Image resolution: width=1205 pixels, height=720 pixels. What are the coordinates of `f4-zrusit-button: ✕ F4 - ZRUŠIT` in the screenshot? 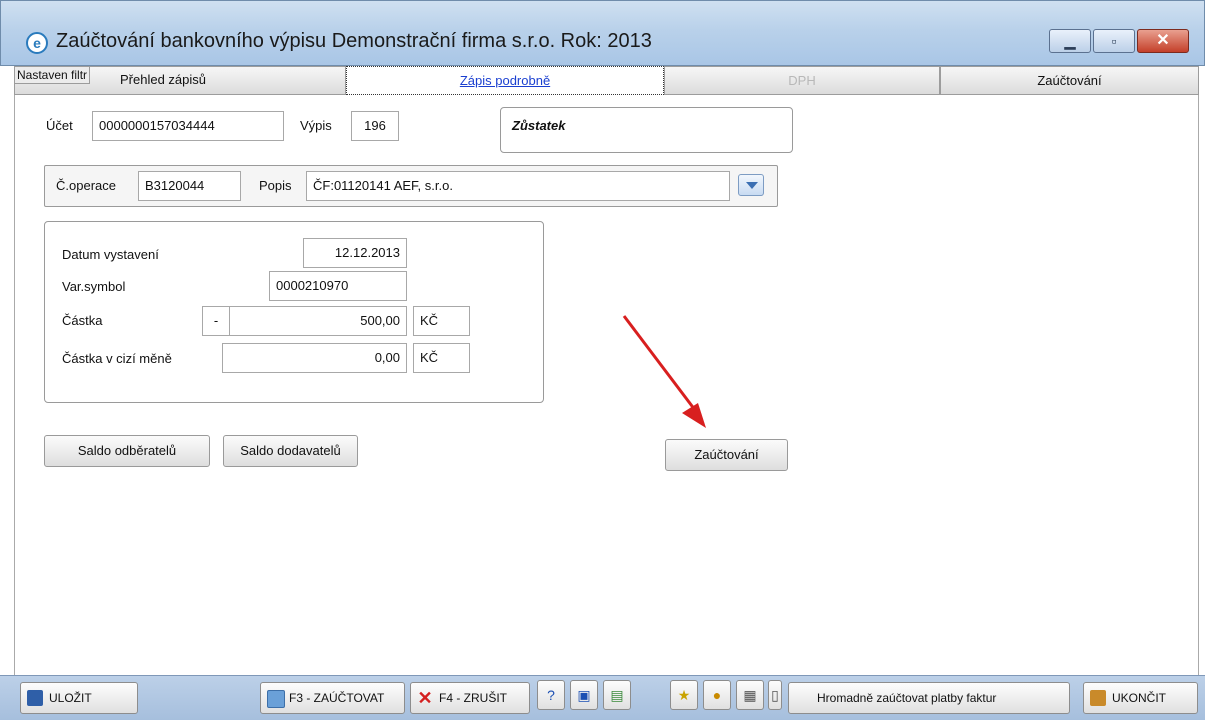 It's located at (470, 698).